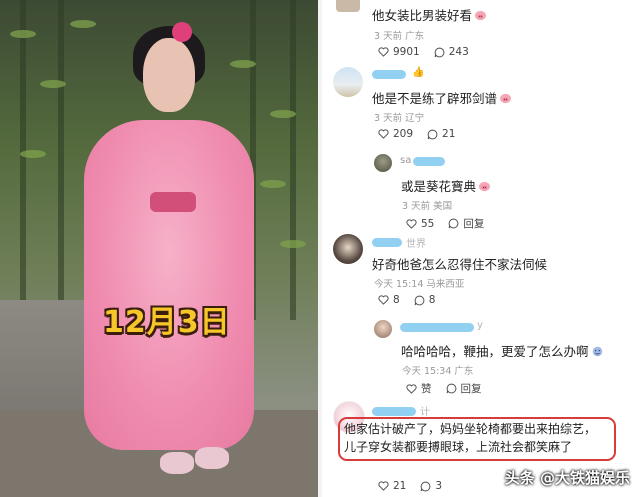 The height and width of the screenshot is (497, 640). I want to click on reply-count: 8, so click(432, 300).